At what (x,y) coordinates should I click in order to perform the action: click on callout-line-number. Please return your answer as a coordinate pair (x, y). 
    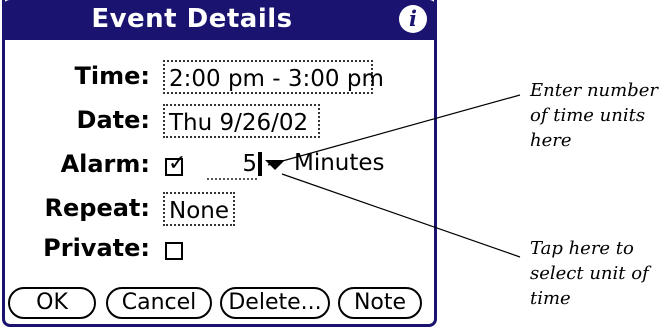
    Looking at the image, I should click on (394, 130).